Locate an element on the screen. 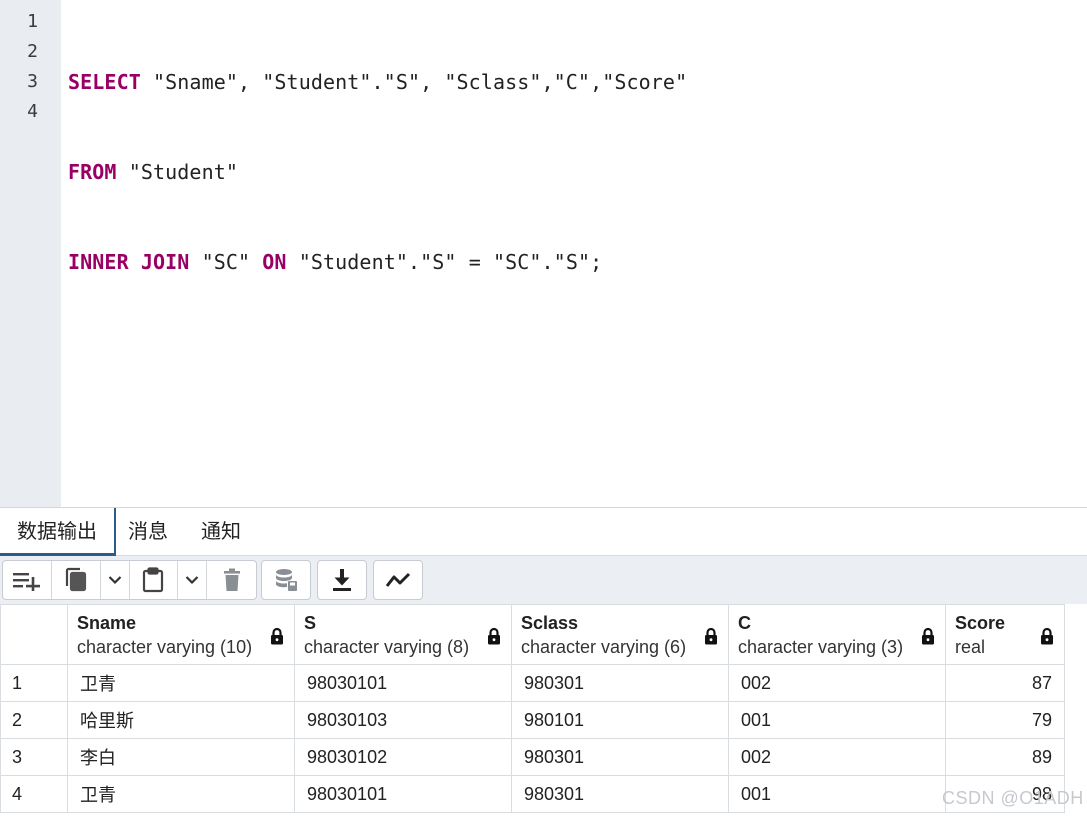 The image size is (1087, 817). sql-keyword: ON is located at coordinates (274, 262).